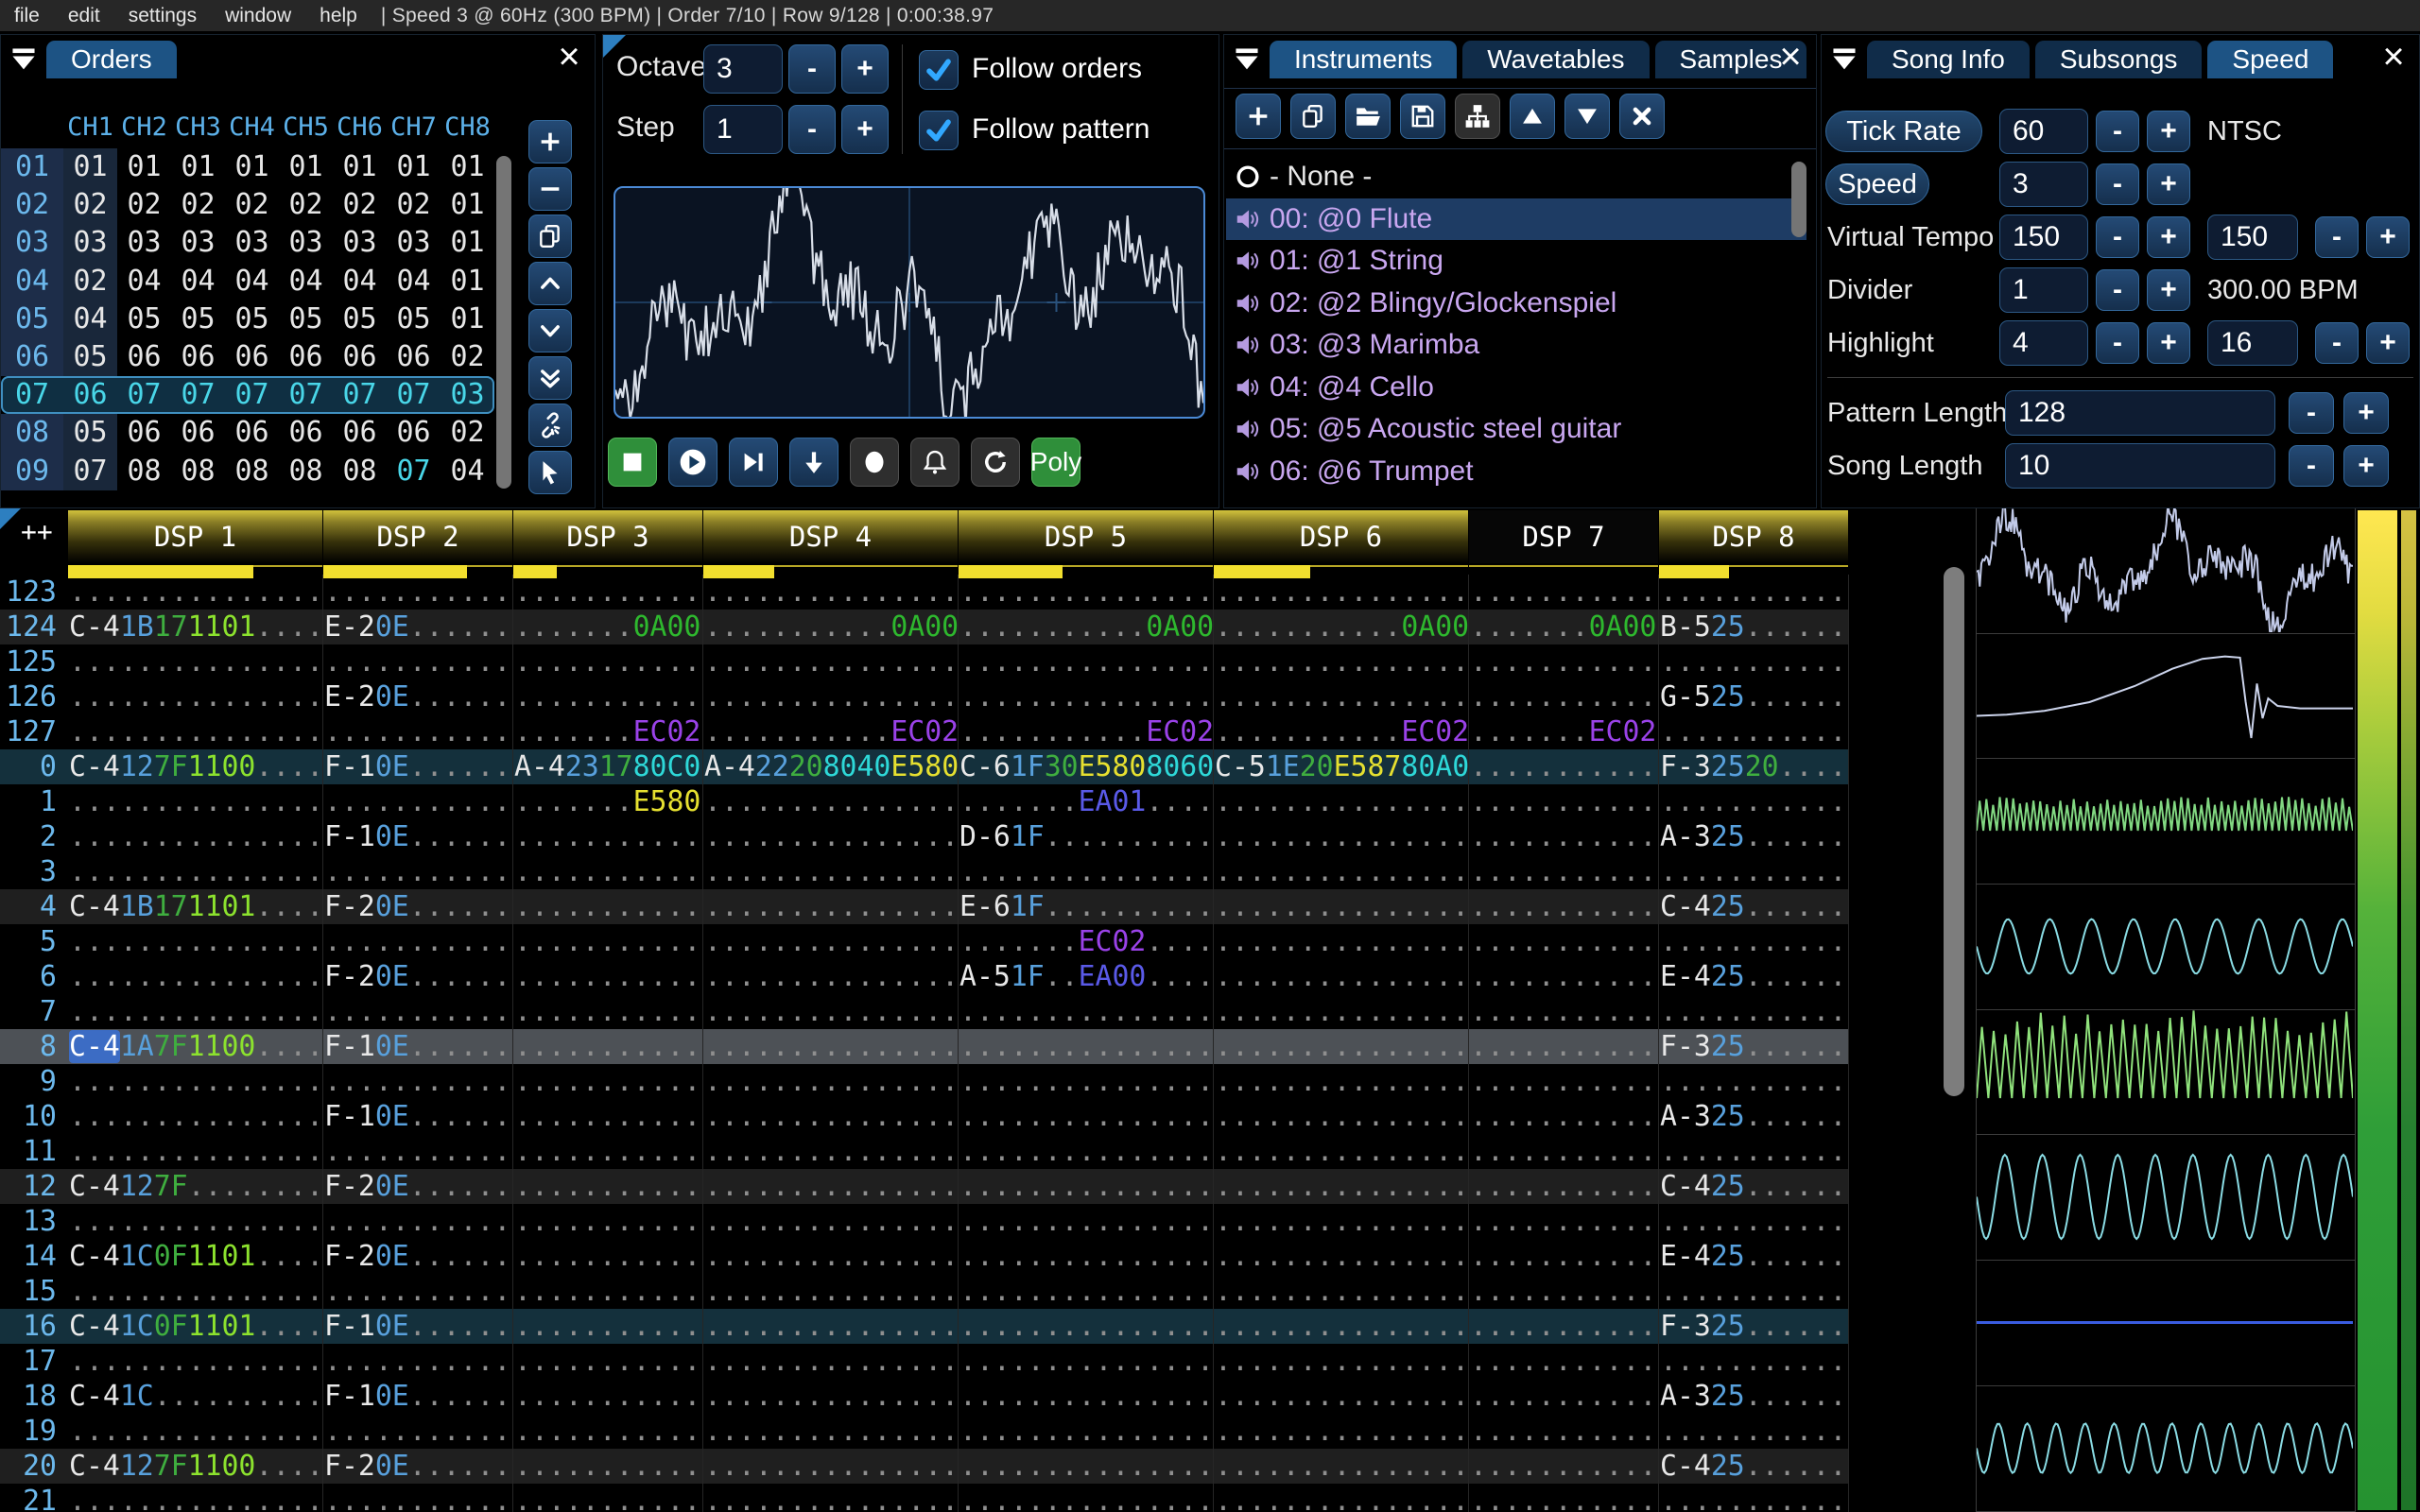 The width and height of the screenshot is (2420, 1512). I want to click on menu-settings: settings, so click(162, 16).